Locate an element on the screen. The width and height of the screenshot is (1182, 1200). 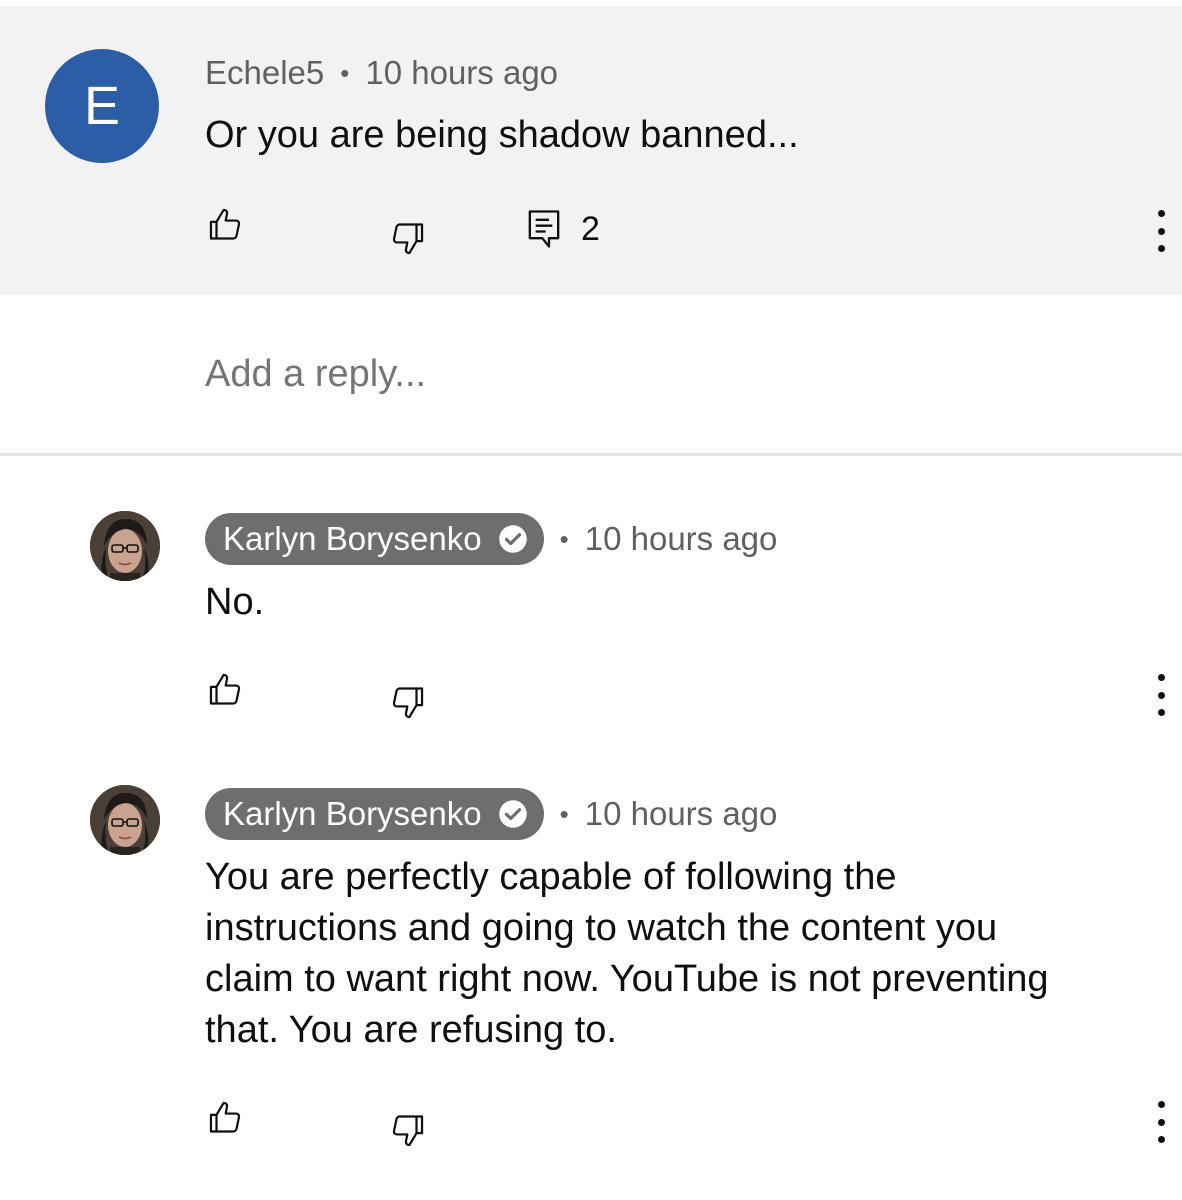
comment-line: that. You are refusing to. is located at coordinates (411, 1030).